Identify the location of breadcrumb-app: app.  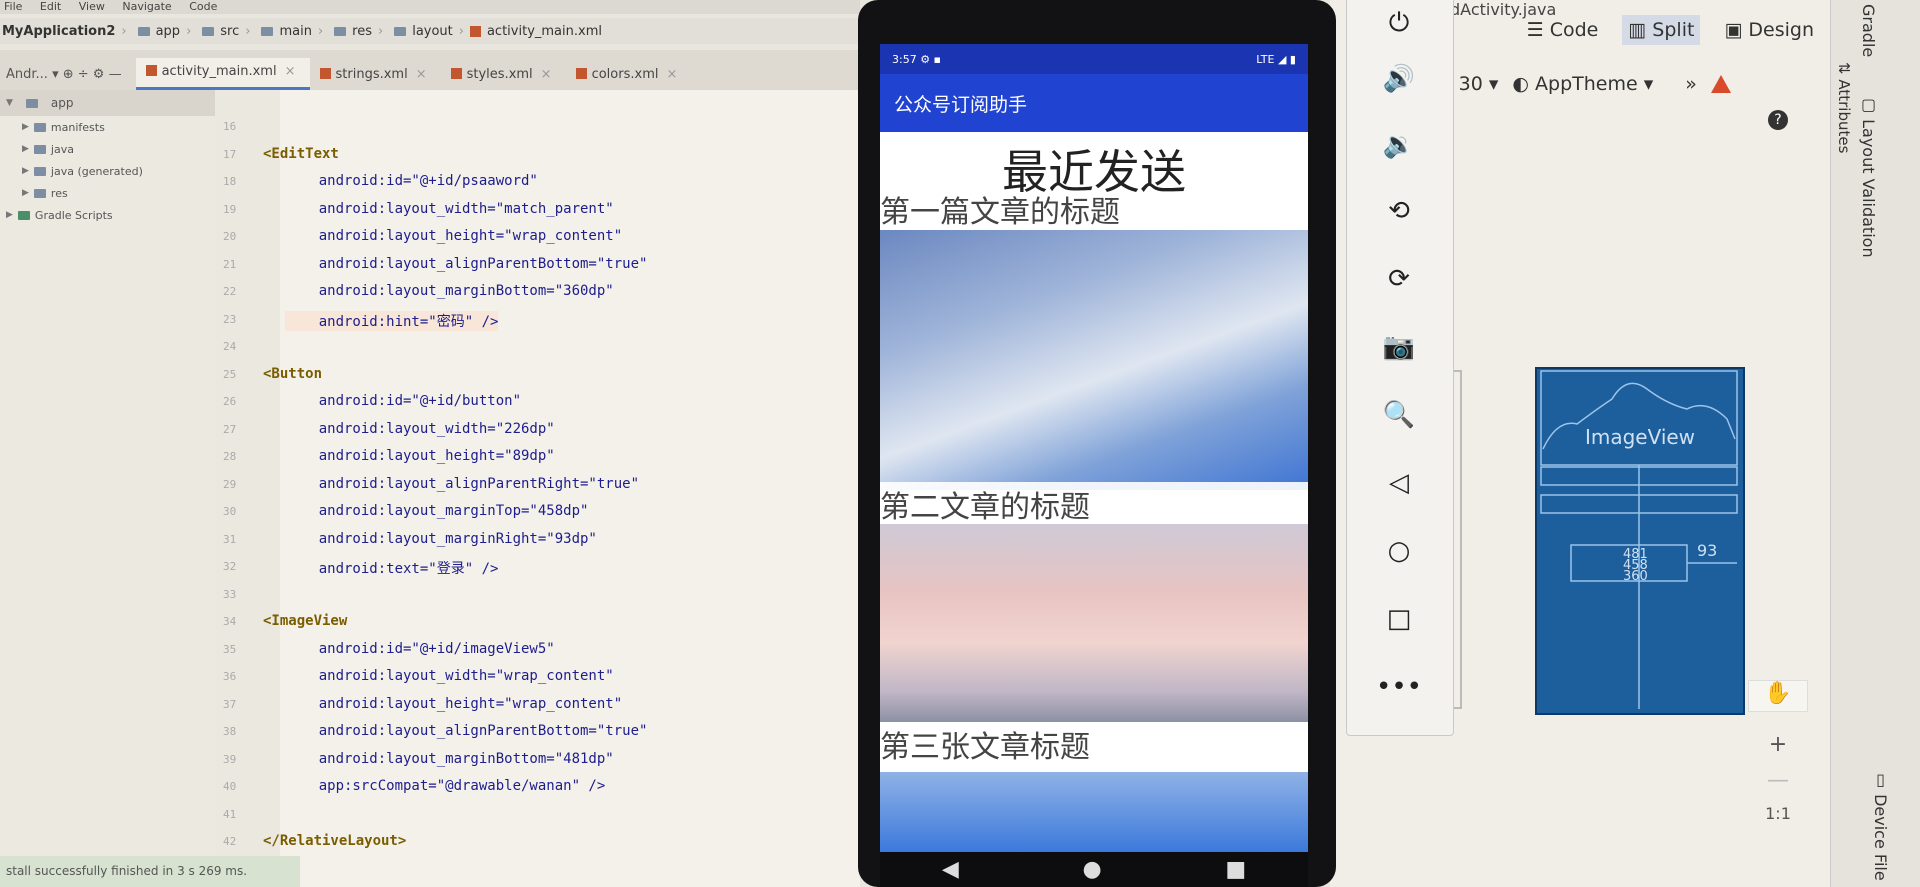
(168, 31).